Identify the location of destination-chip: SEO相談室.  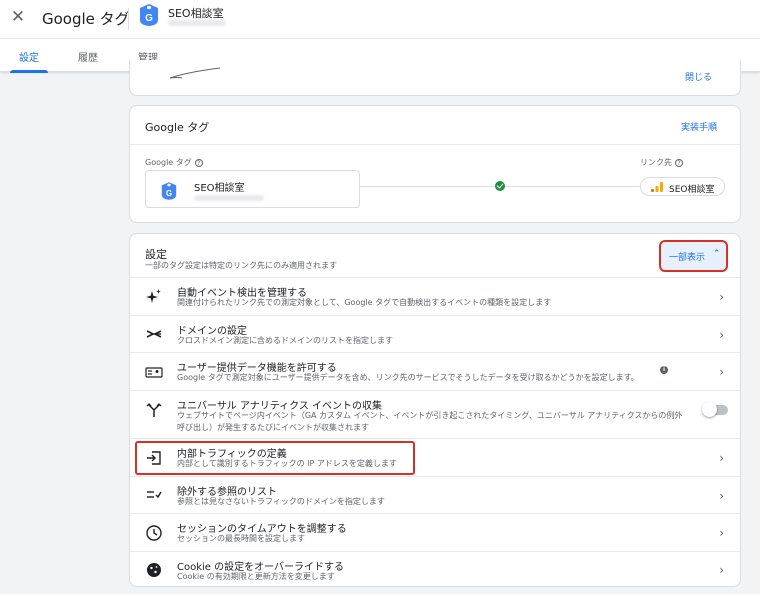
(682, 186).